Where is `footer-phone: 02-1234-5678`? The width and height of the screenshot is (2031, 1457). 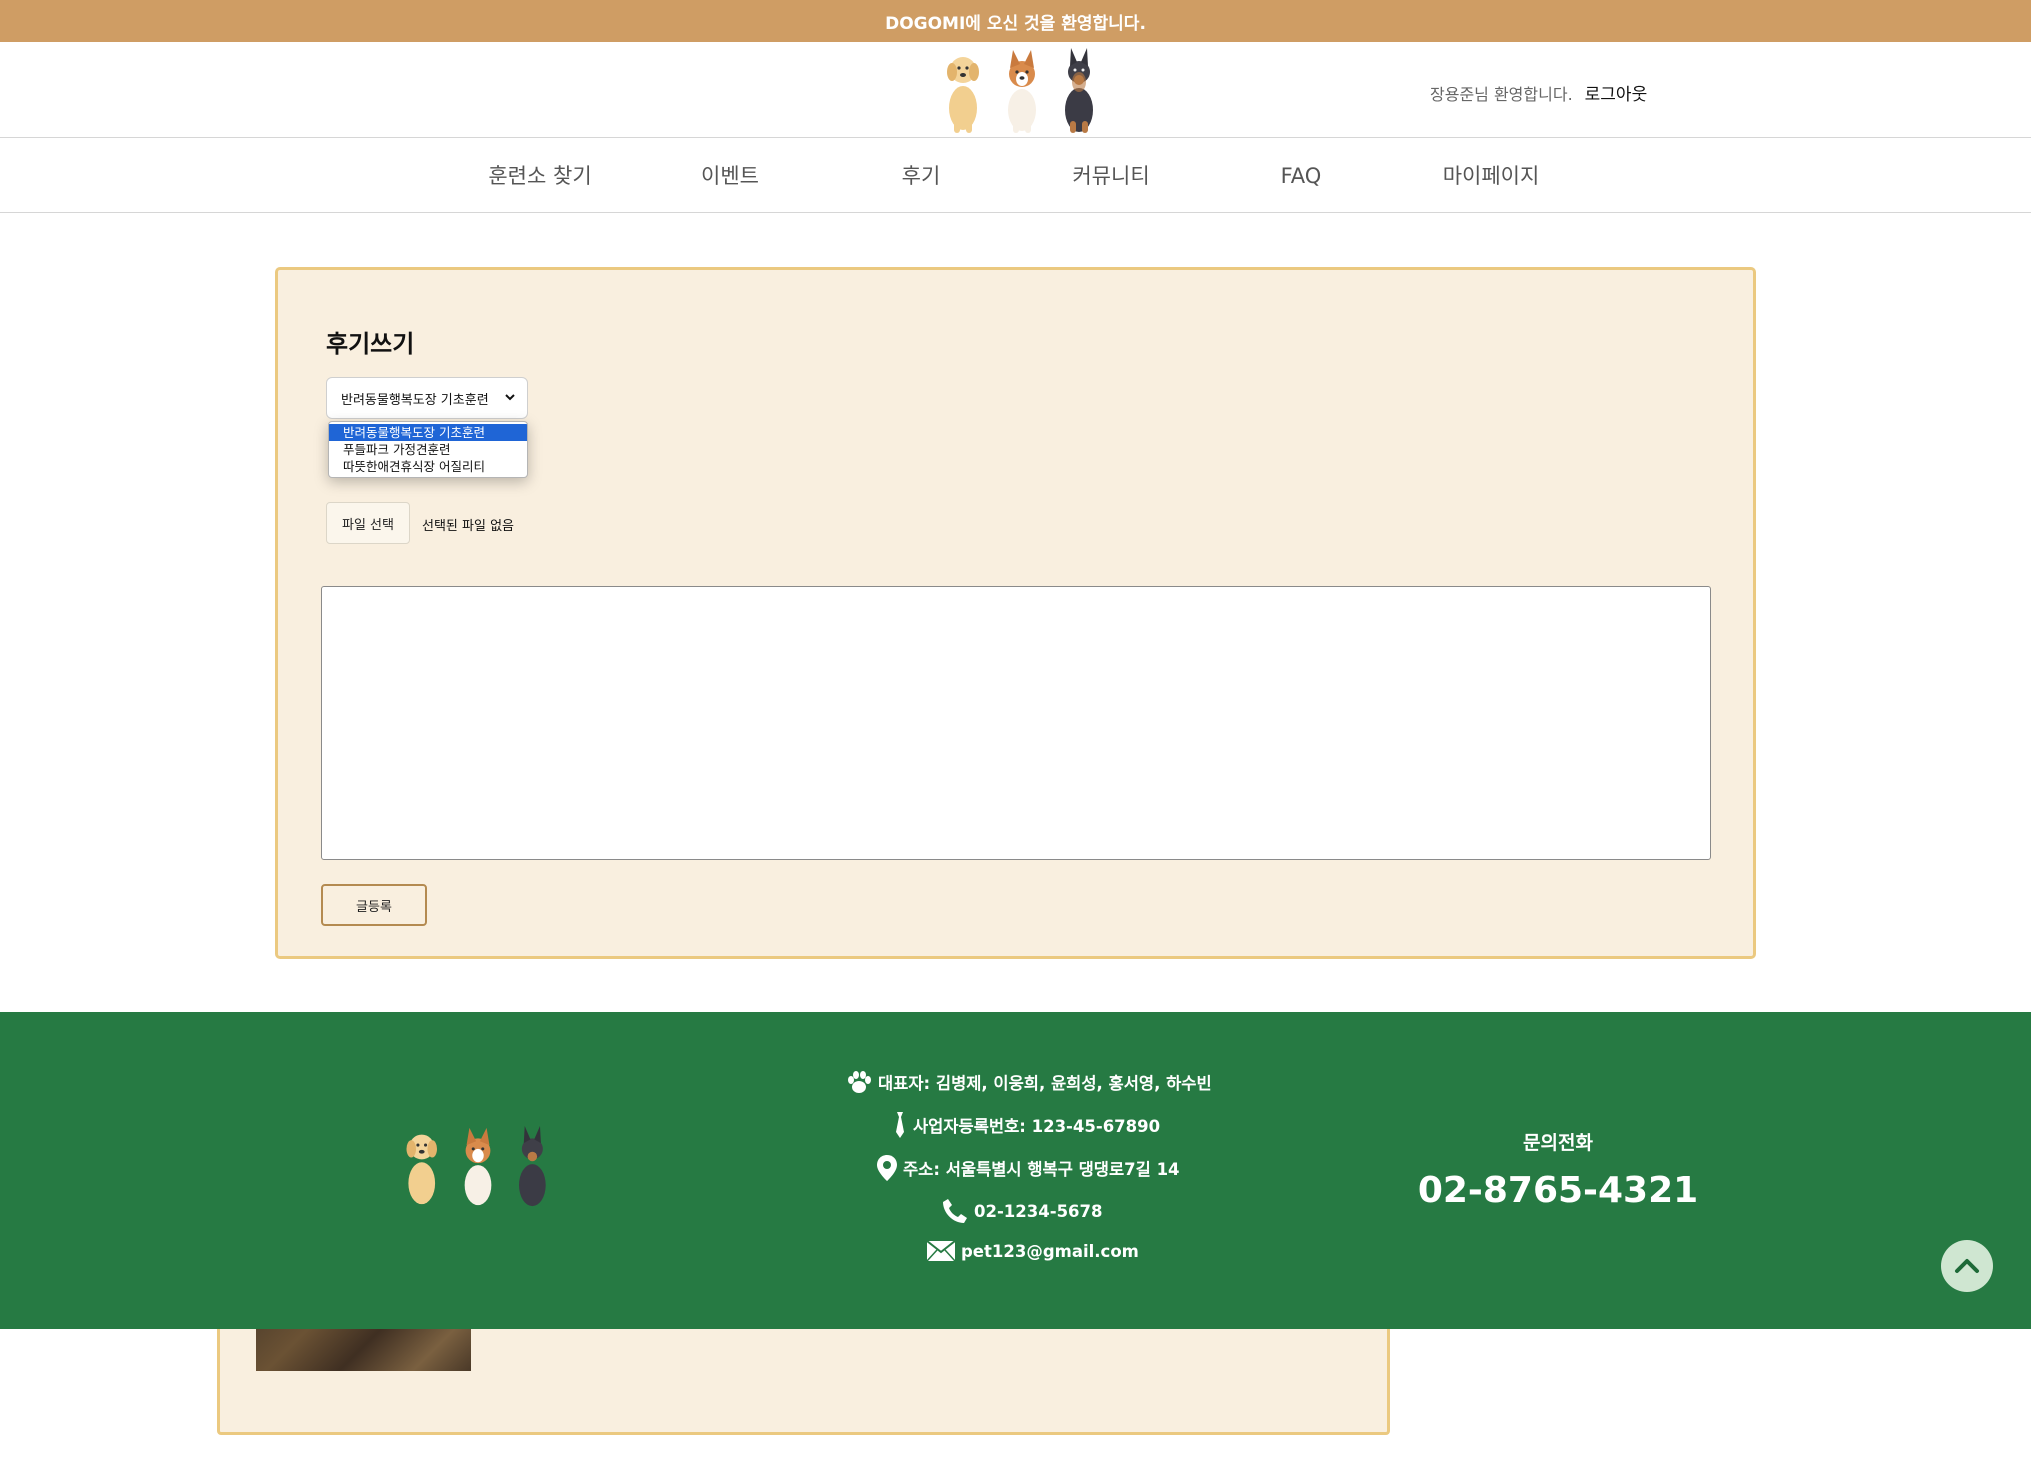
footer-phone: 02-1234-5678 is located at coordinates (1022, 1211).